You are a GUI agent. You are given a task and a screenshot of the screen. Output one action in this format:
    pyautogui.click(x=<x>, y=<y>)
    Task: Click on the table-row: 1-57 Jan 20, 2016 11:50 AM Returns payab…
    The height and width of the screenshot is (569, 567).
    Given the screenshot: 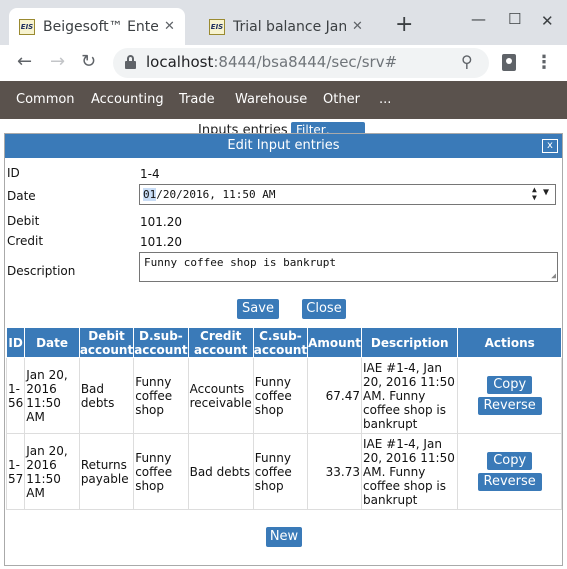 What is the action you would take?
    pyautogui.click(x=283, y=471)
    